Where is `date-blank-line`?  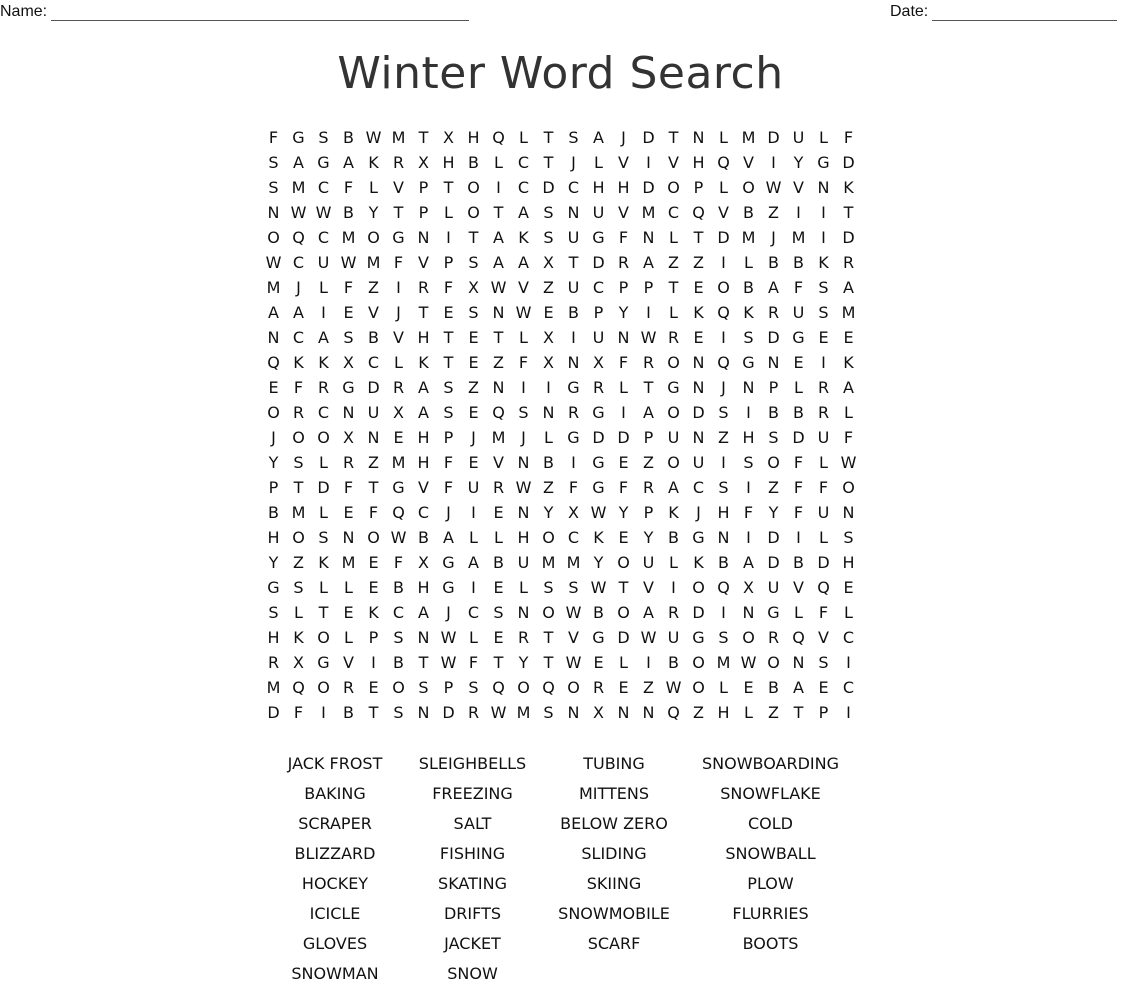
date-blank-line is located at coordinates (1025, 12).